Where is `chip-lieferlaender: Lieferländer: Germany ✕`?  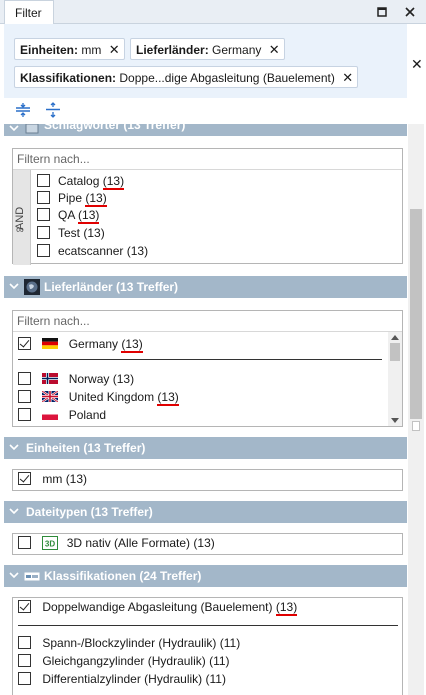 chip-lieferlaender: Lieferländer: Germany ✕ is located at coordinates (207, 49).